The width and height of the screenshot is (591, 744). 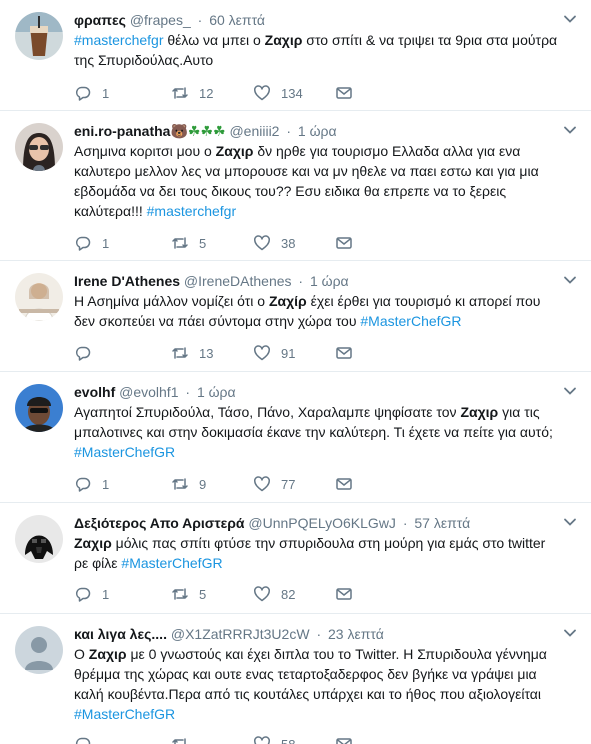 What do you see at coordinates (294, 243) in the screenshot?
I see `like-button: 38` at bounding box center [294, 243].